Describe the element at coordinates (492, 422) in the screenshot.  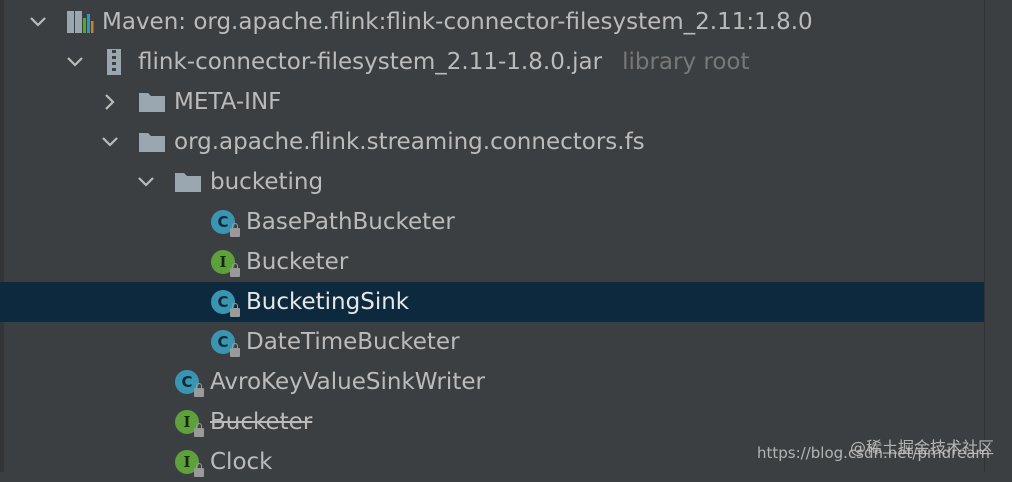
I see `tree-row-bucketer-deprecated: I Bucketer` at that location.